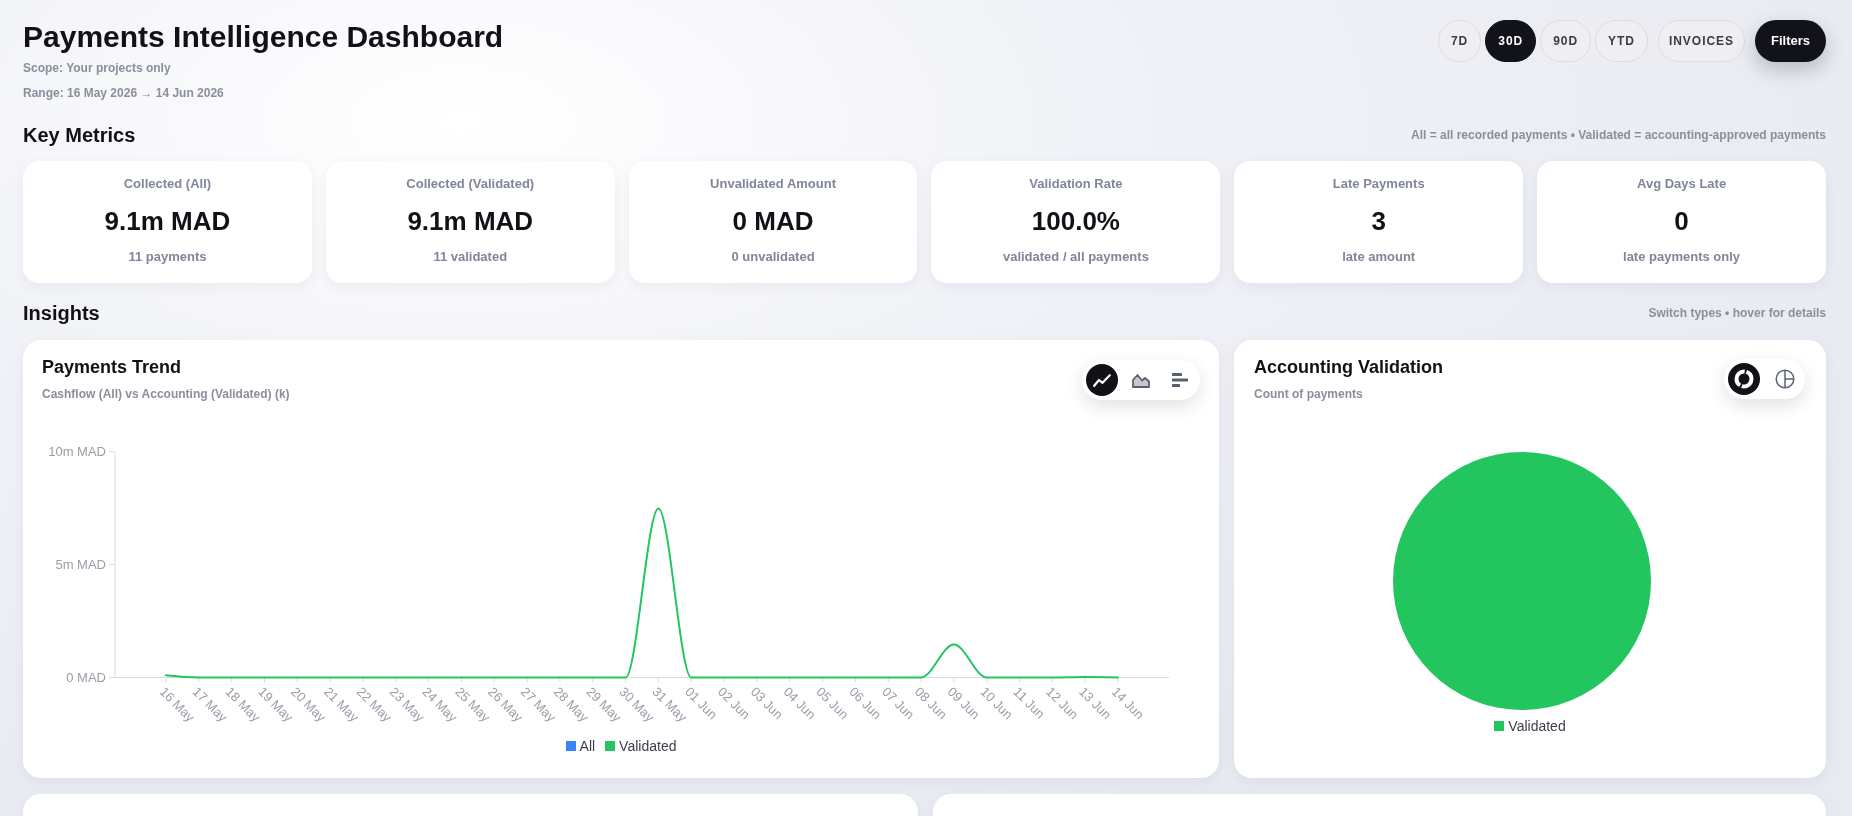 This screenshot has width=1852, height=816. I want to click on chart-title: Payments Trend, so click(112, 367).